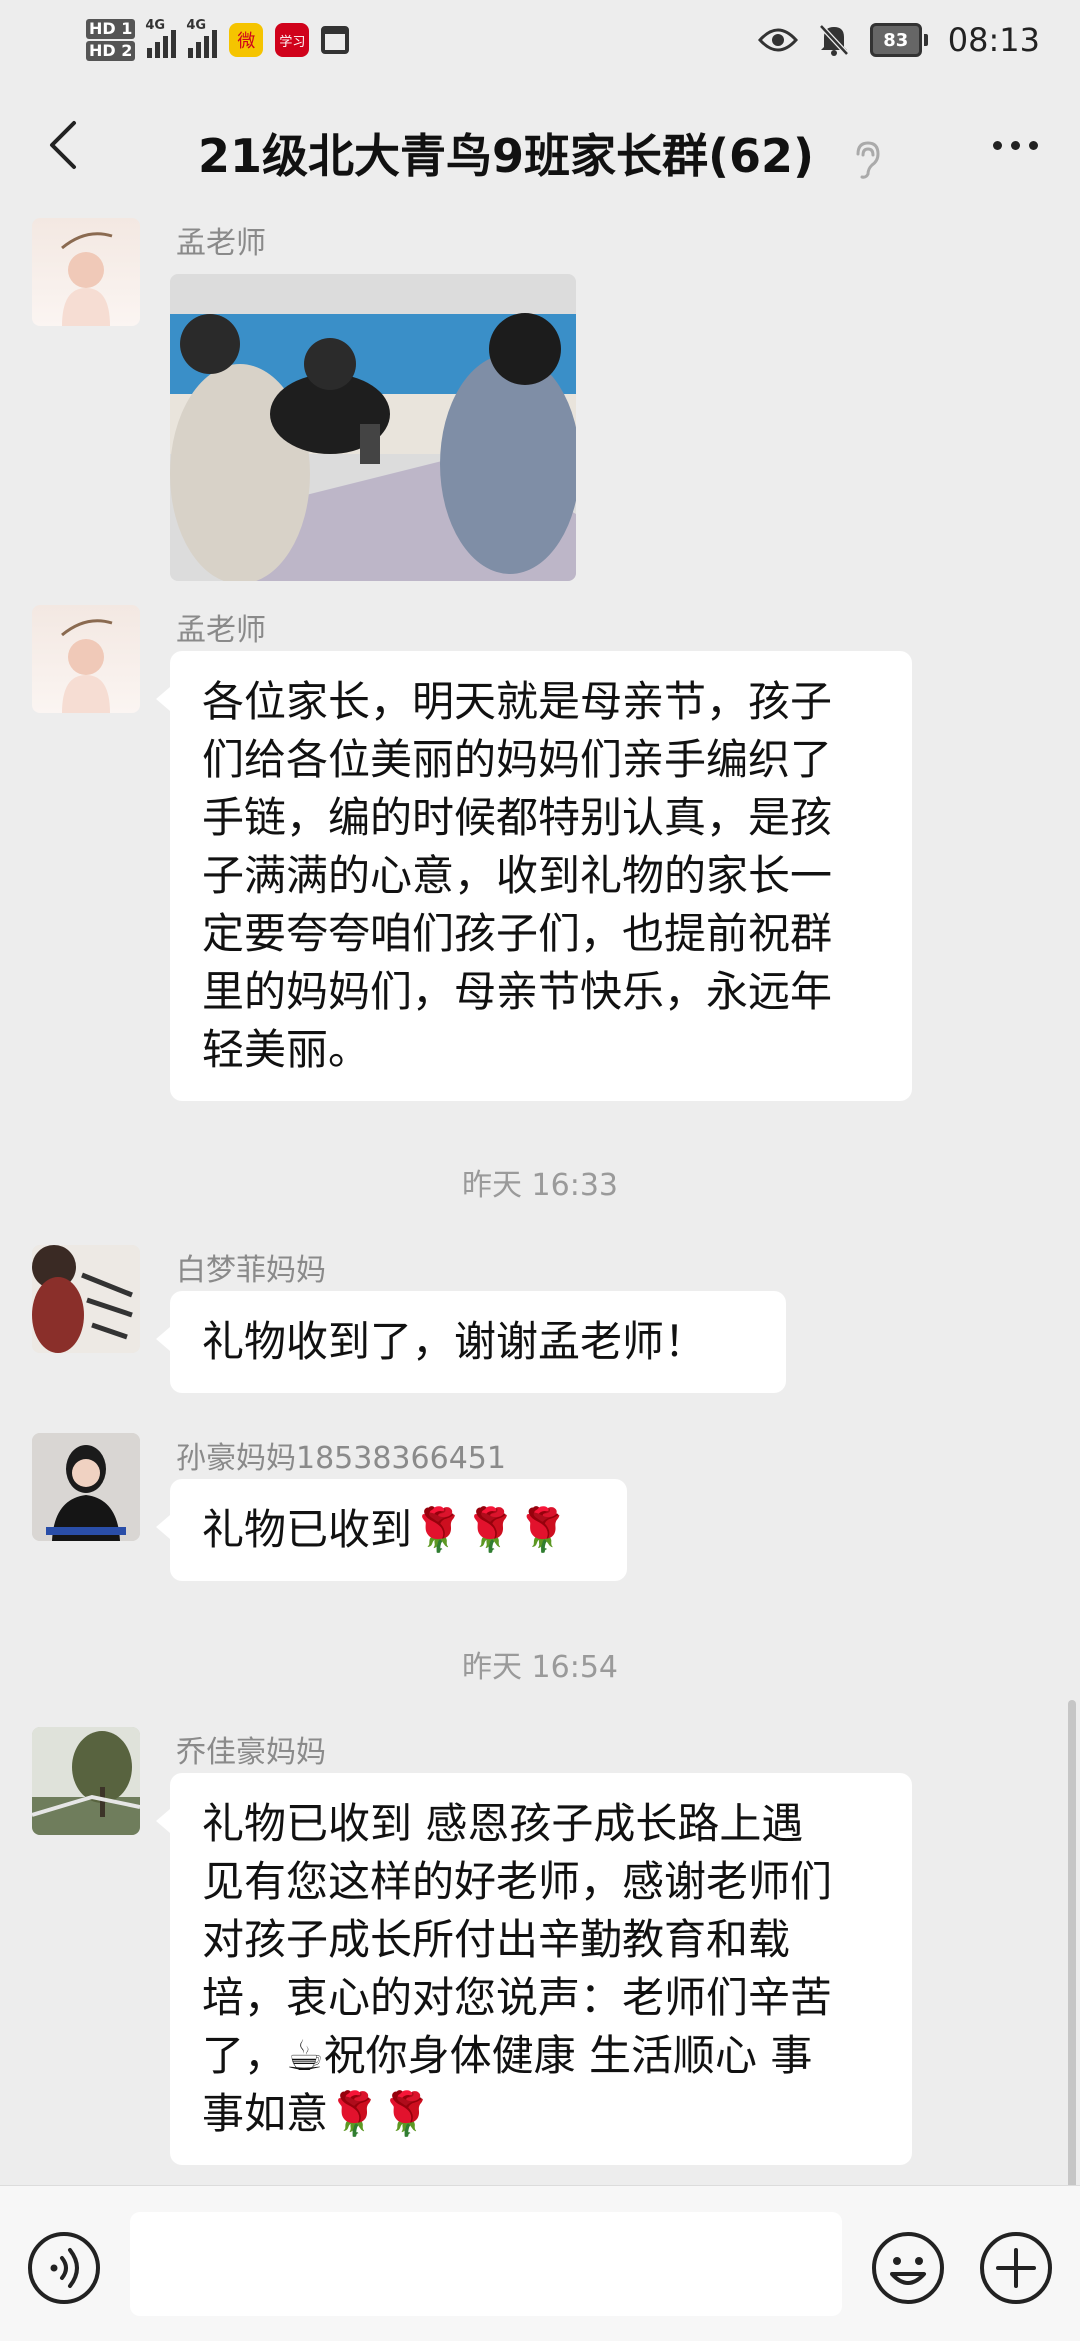 This screenshot has height=2341, width=1080. What do you see at coordinates (335, 40) in the screenshot?
I see `calendar-icon` at bounding box center [335, 40].